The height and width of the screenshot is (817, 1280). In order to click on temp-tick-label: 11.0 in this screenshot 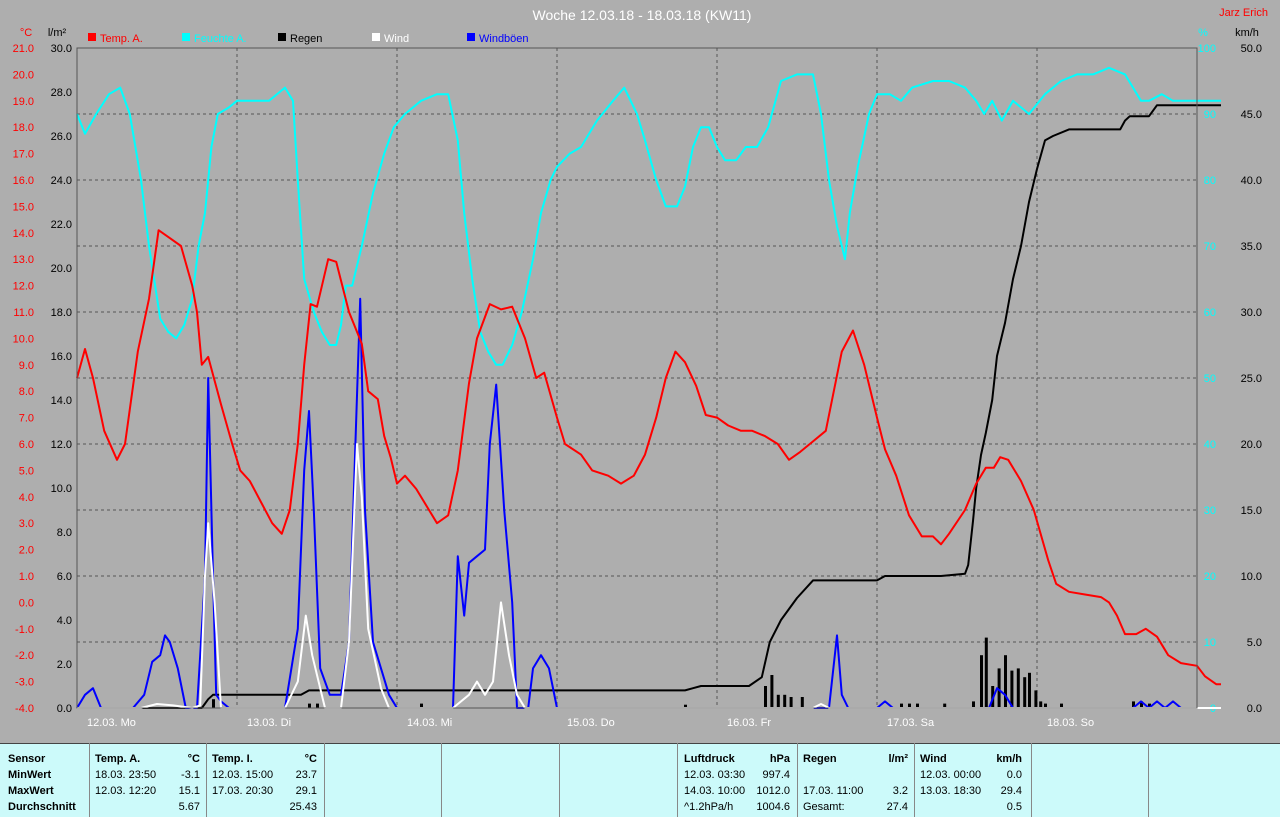, I will do `click(23, 313)`.